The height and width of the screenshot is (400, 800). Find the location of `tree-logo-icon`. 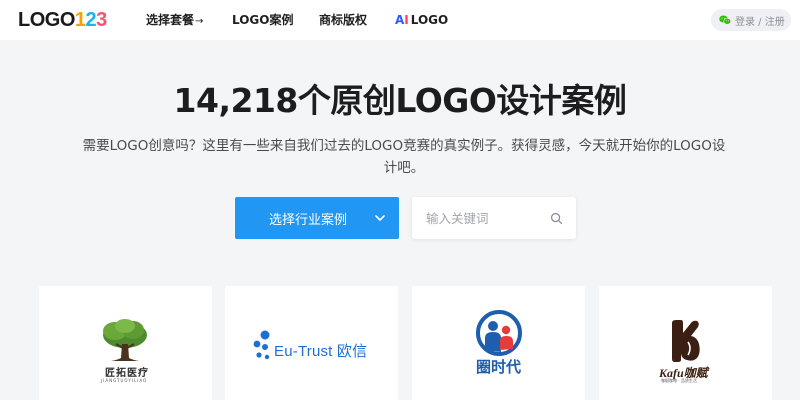

tree-logo-icon is located at coordinates (125, 340).